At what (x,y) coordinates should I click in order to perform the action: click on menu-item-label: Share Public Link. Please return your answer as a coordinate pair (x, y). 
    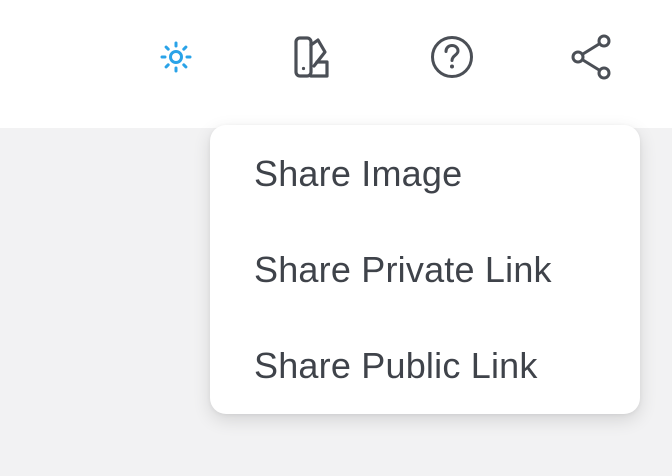
    Looking at the image, I should click on (396, 365).